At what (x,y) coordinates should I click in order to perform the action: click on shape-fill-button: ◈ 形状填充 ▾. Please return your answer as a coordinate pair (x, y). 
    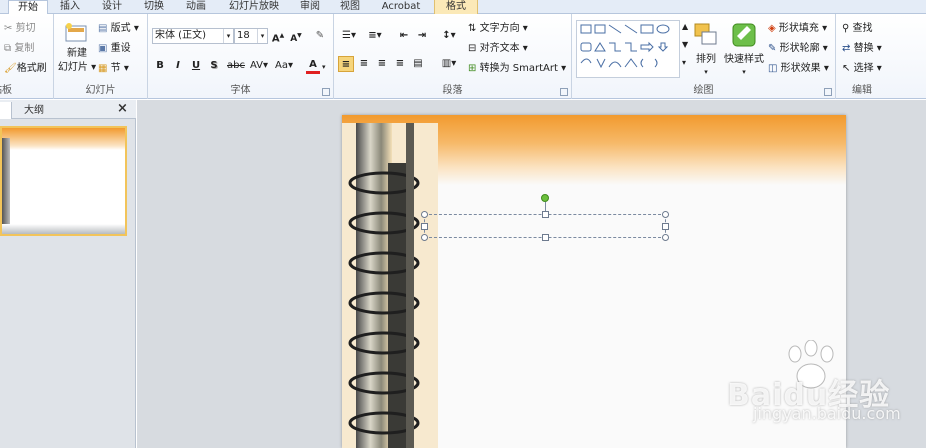
    Looking at the image, I should click on (797, 29).